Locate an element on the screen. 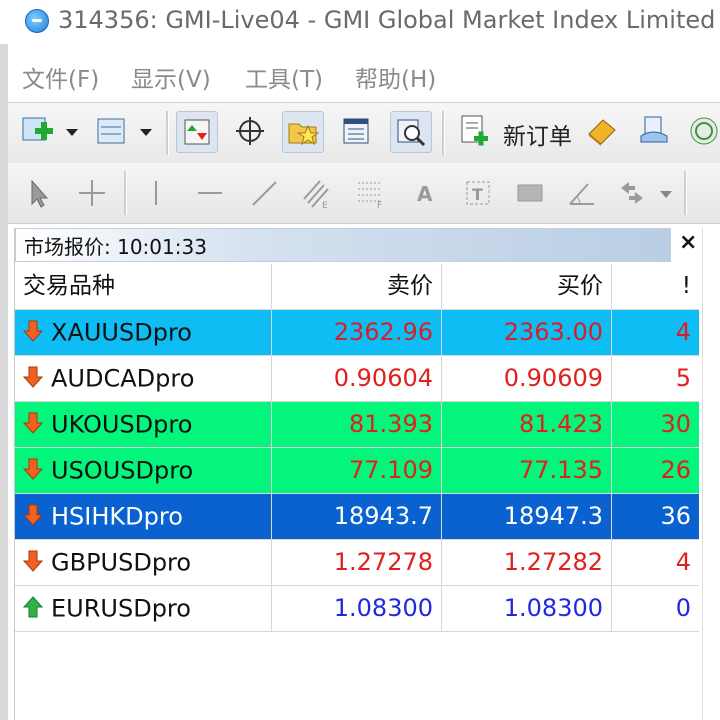 This screenshot has height=720, width=720. fibonacci-icon: F is located at coordinates (370, 195).